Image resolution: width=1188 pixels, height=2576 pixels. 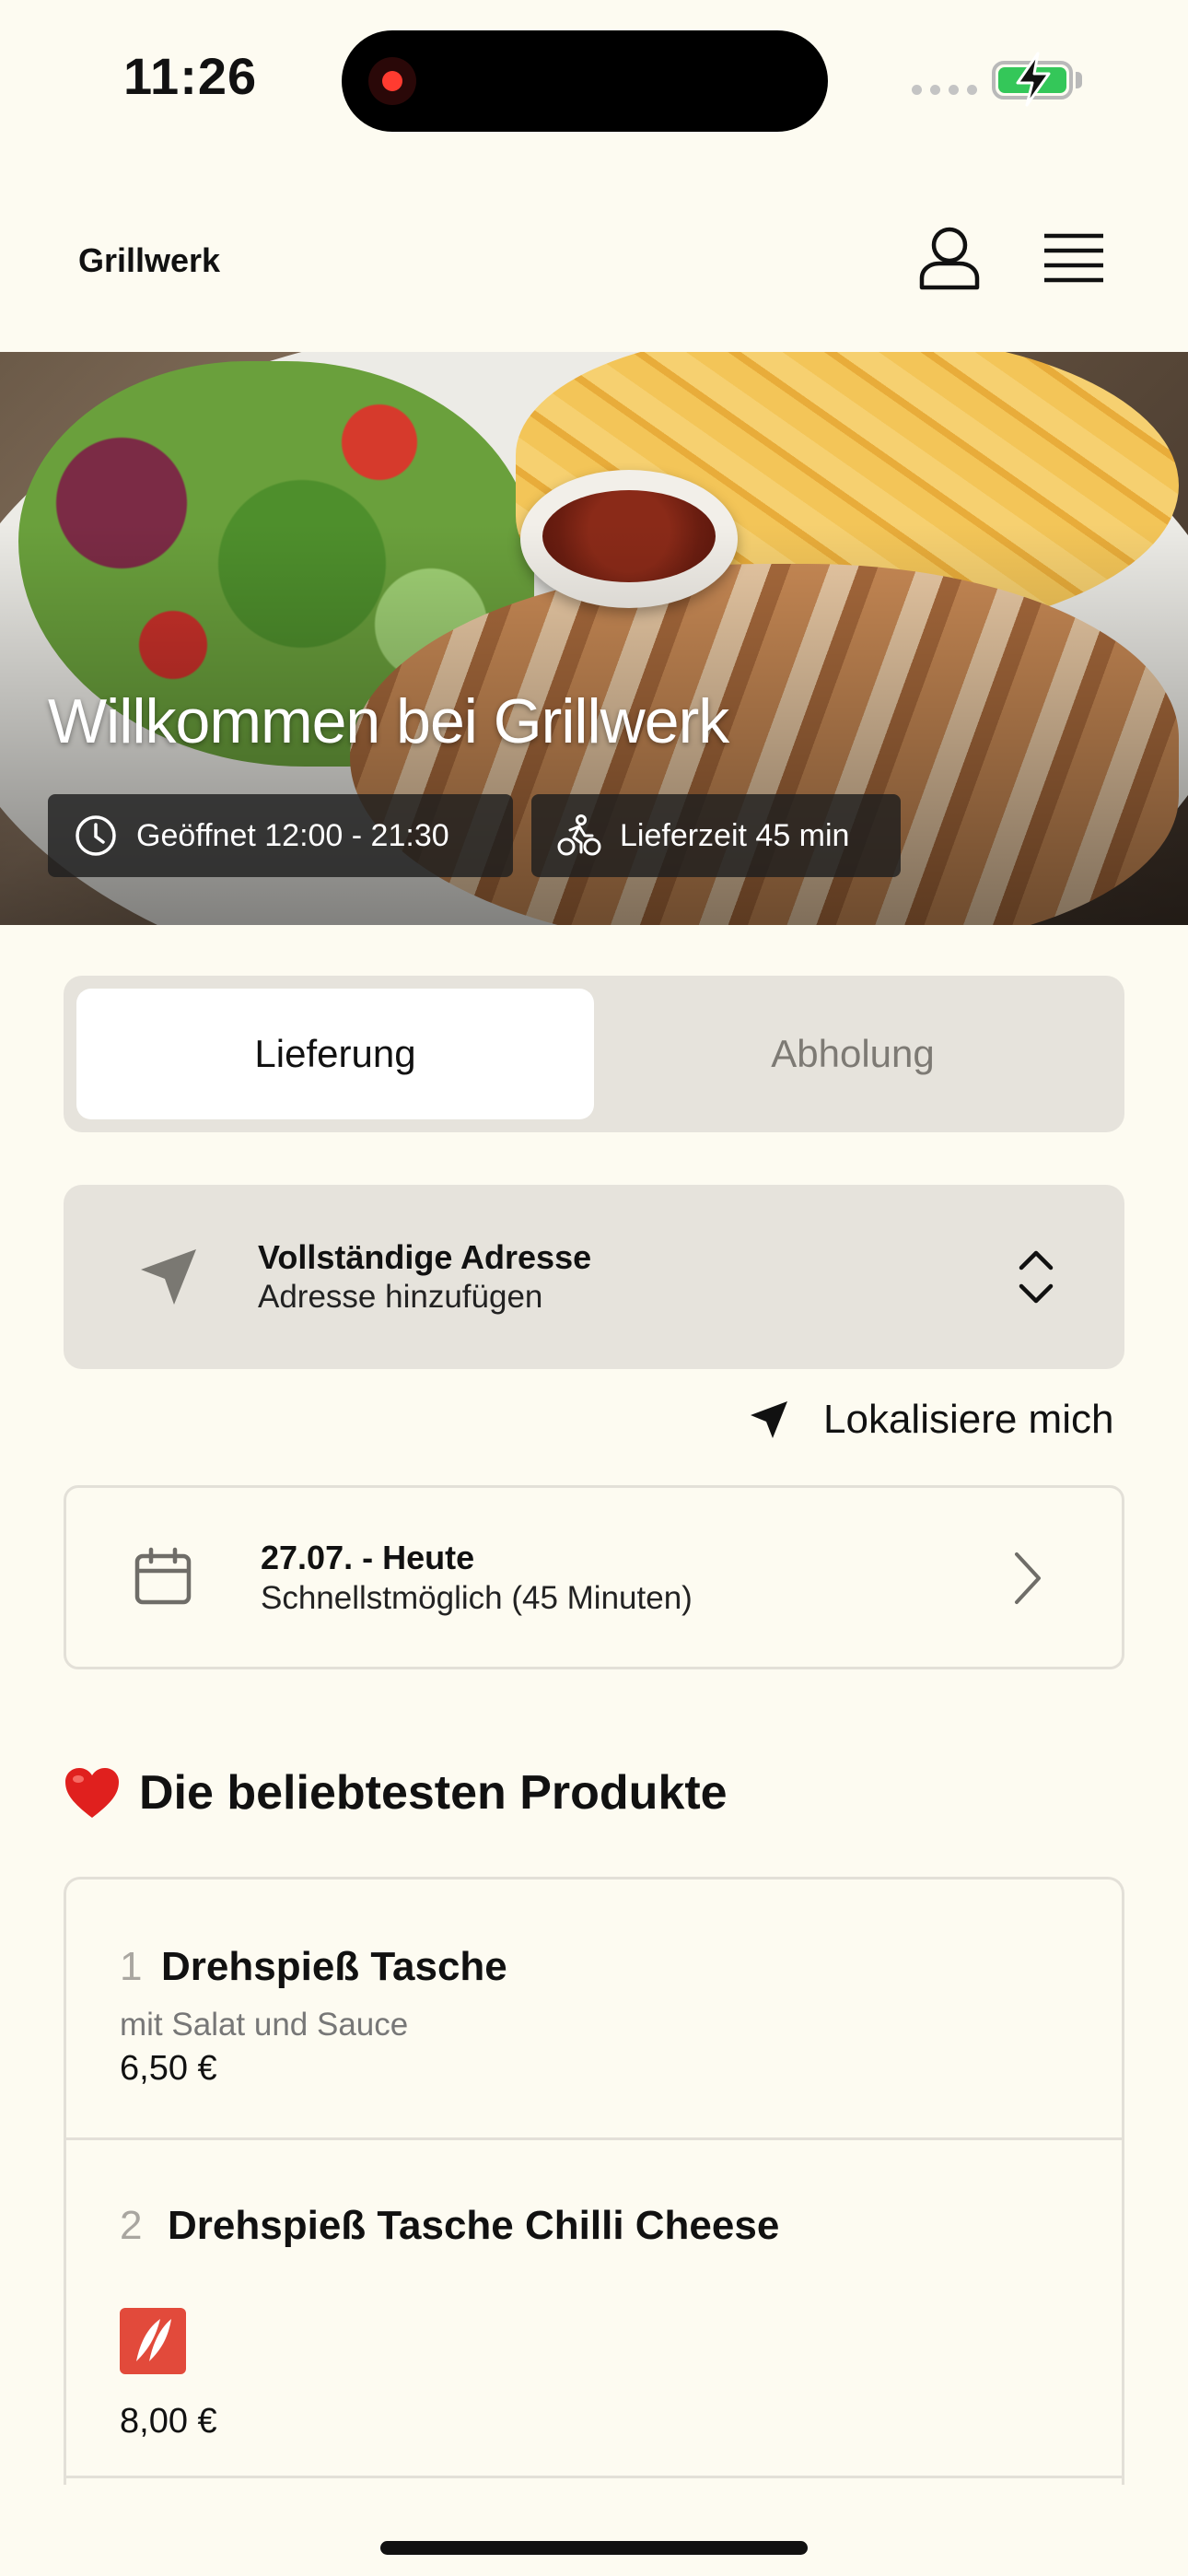 I want to click on product-price: 8,00 €, so click(x=168, y=2421).